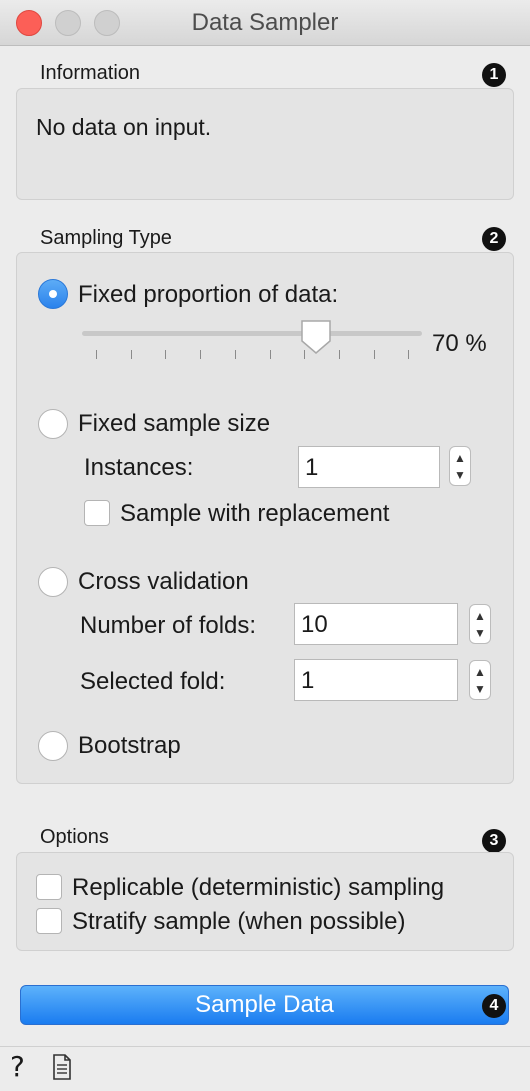 This screenshot has height=1091, width=530. I want to click on badge-2: 2, so click(494, 239).